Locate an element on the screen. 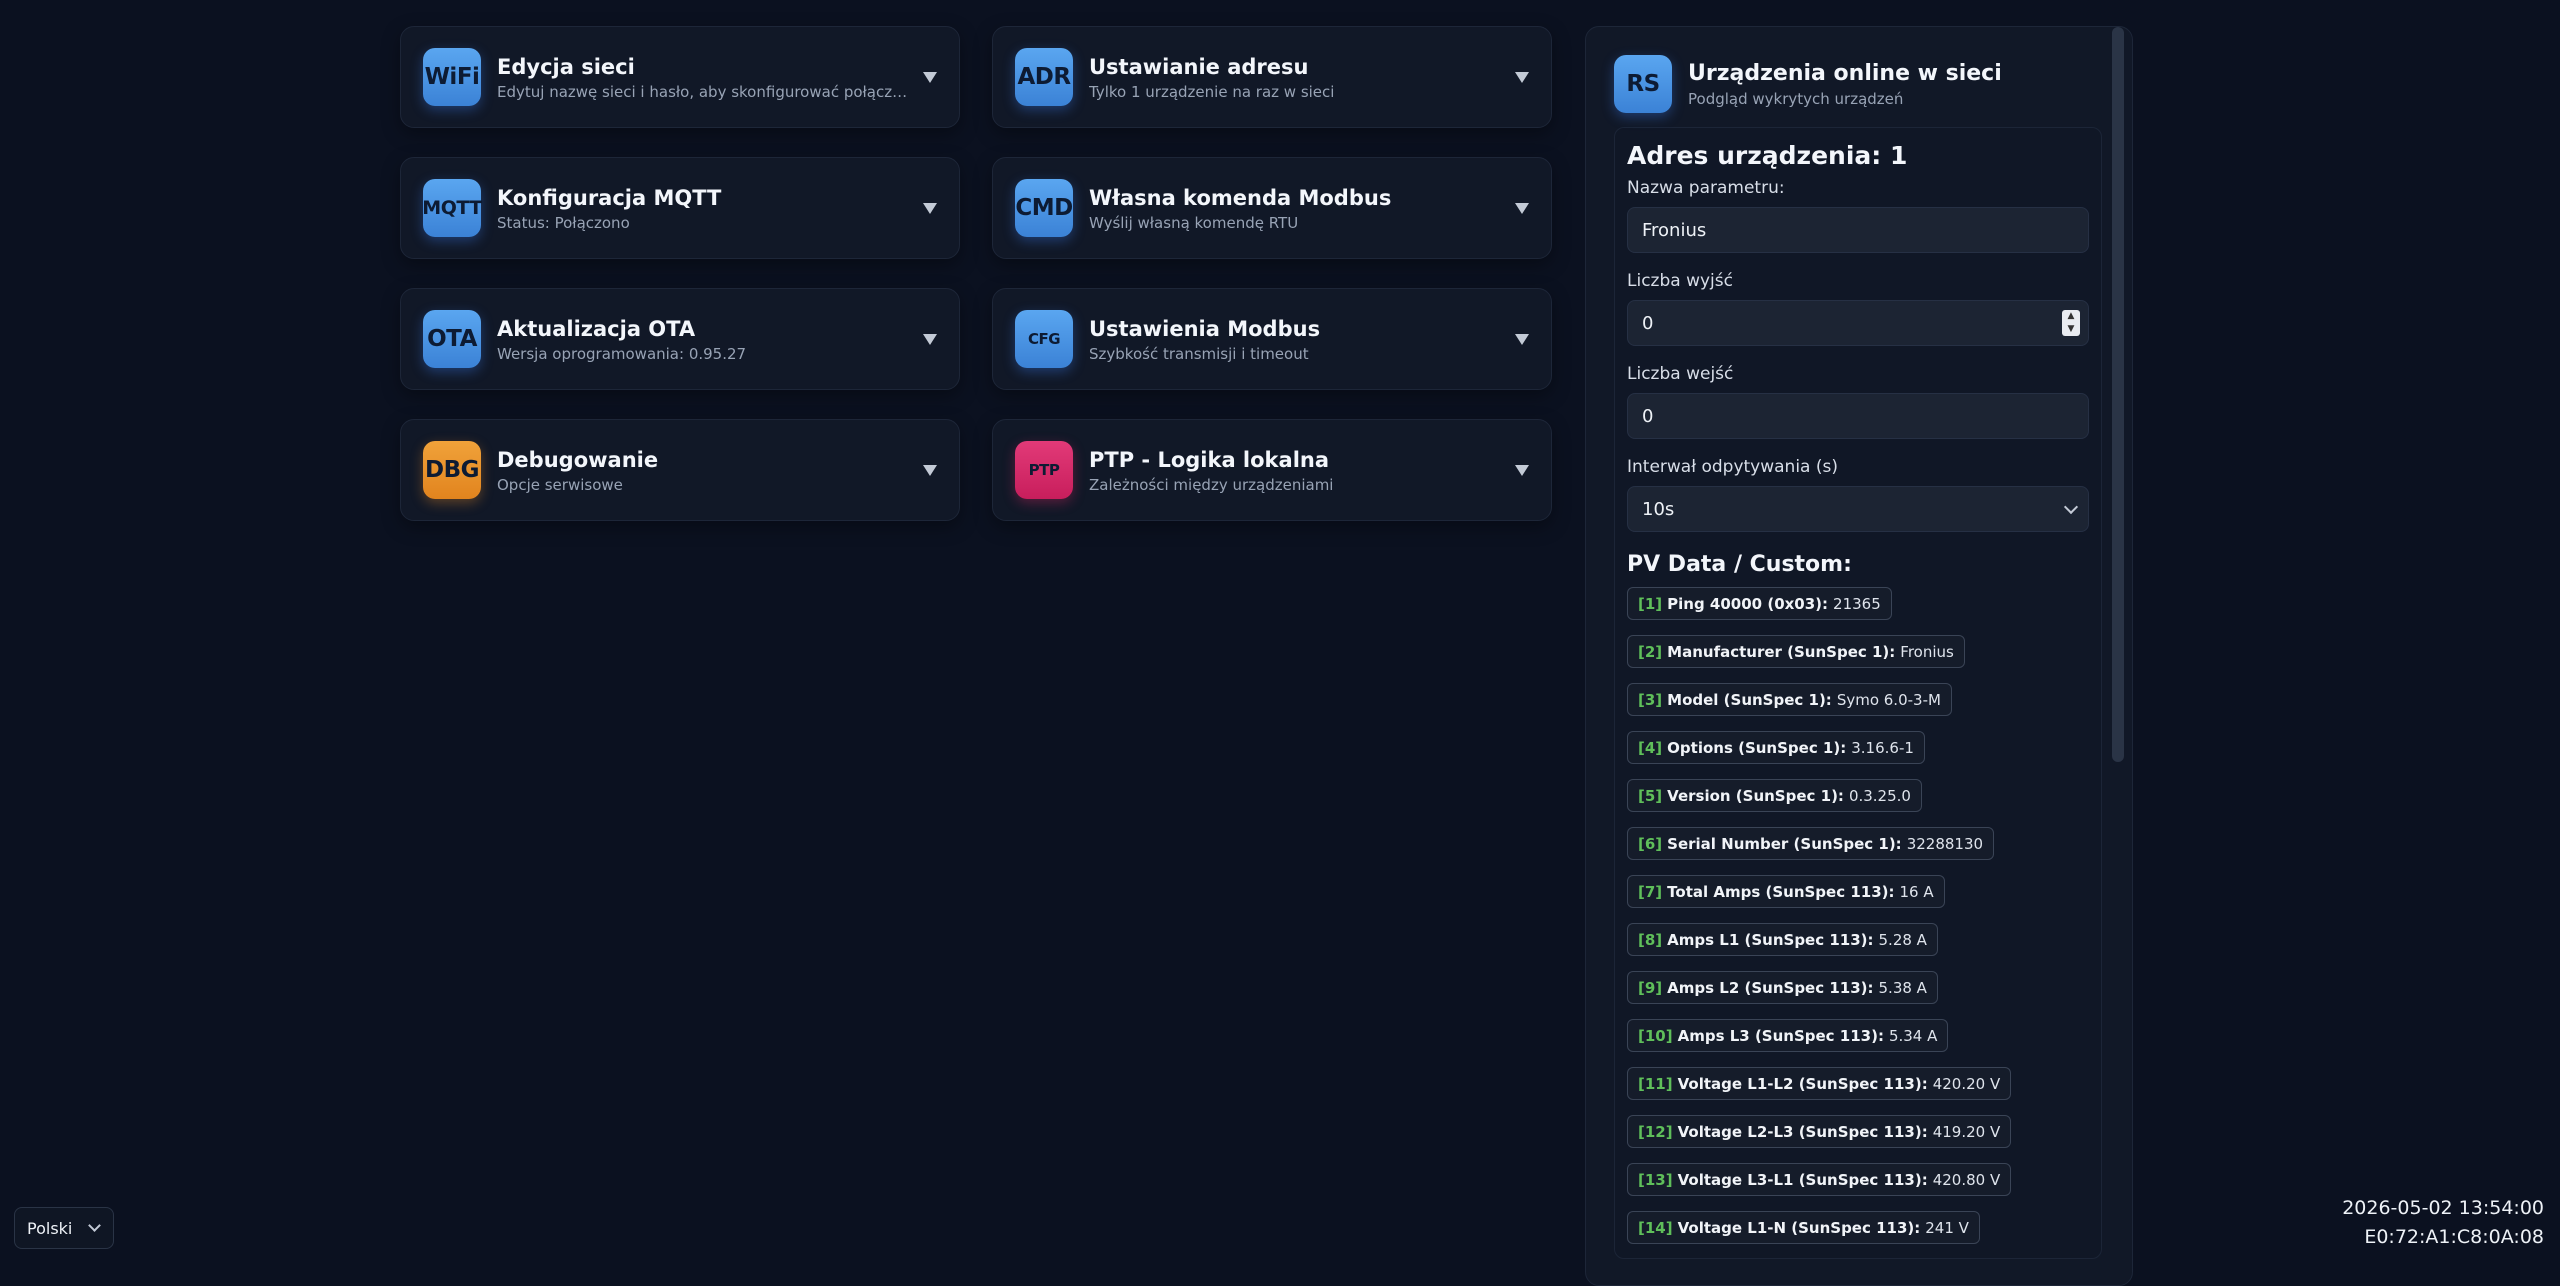  card-title: Aktualizacja OTA is located at coordinates (596, 328).